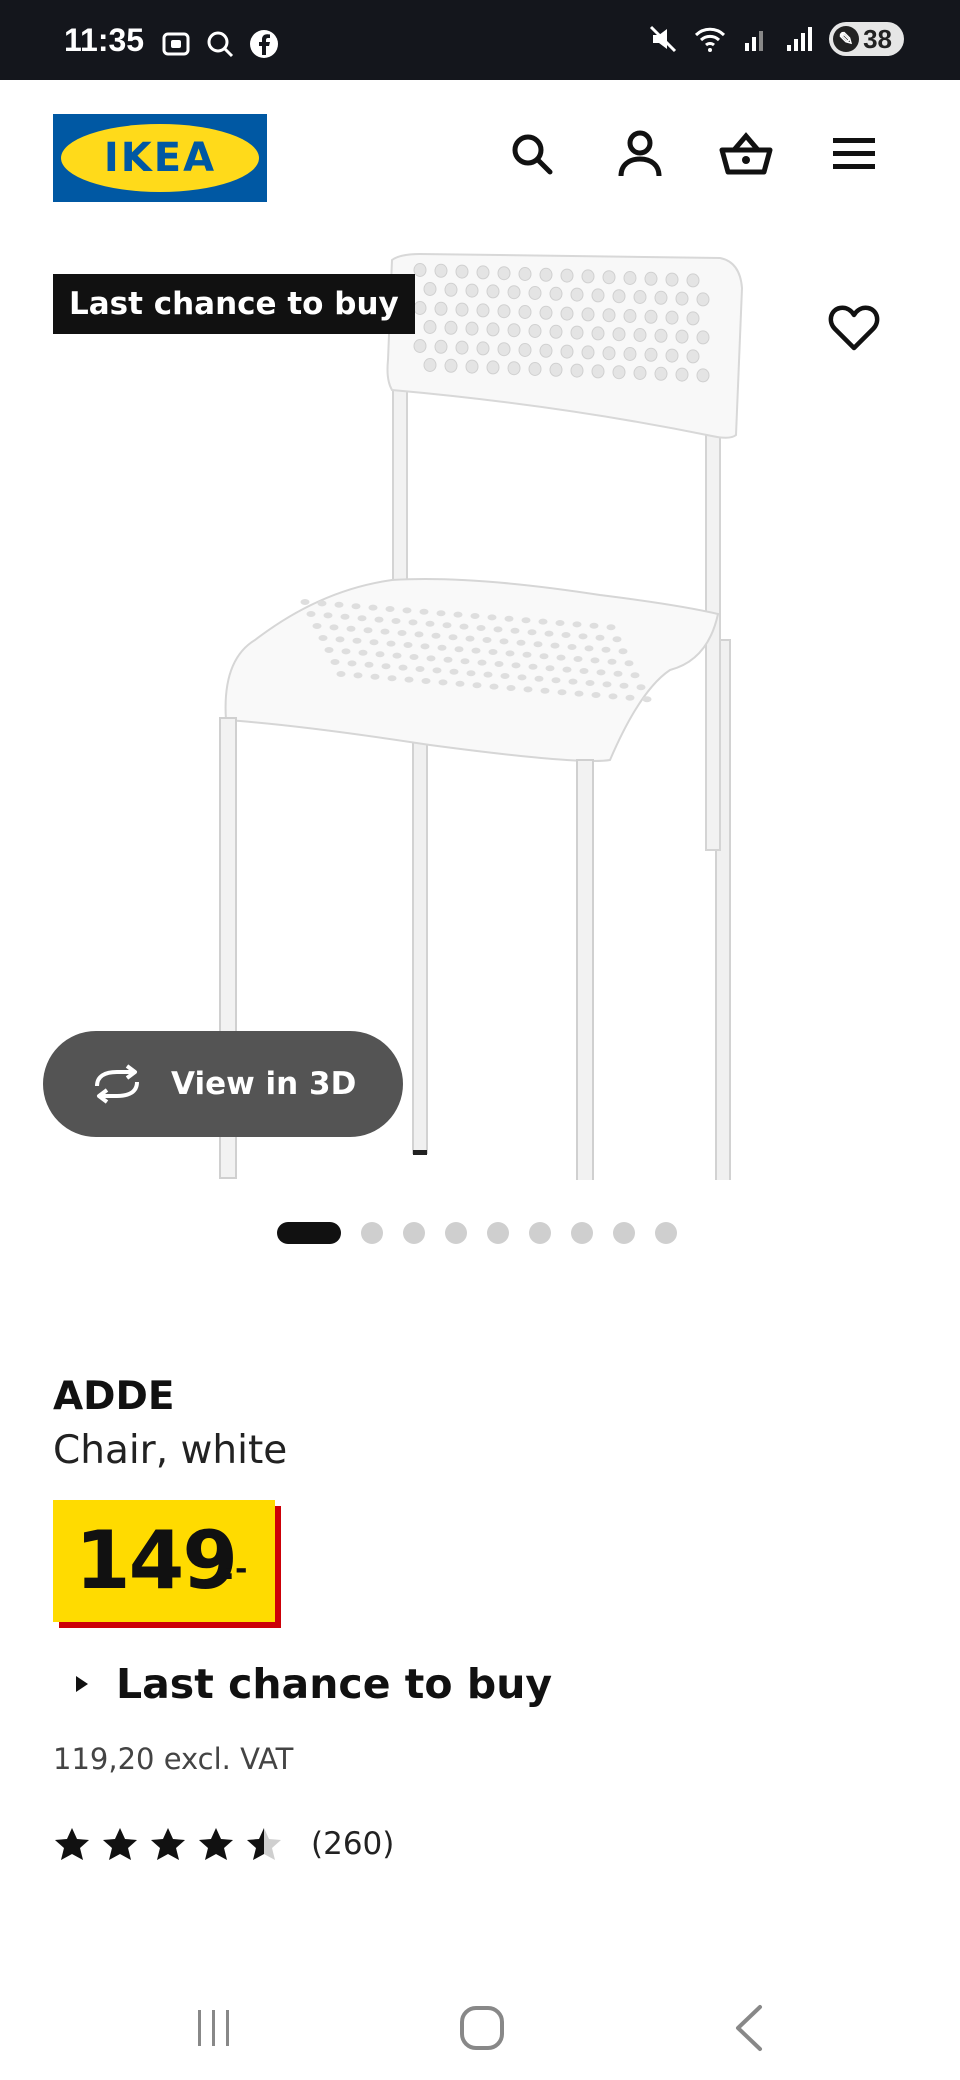 Image resolution: width=960 pixels, height=2080 pixels. What do you see at coordinates (477, 1233) in the screenshot?
I see `image-carousel-dots` at bounding box center [477, 1233].